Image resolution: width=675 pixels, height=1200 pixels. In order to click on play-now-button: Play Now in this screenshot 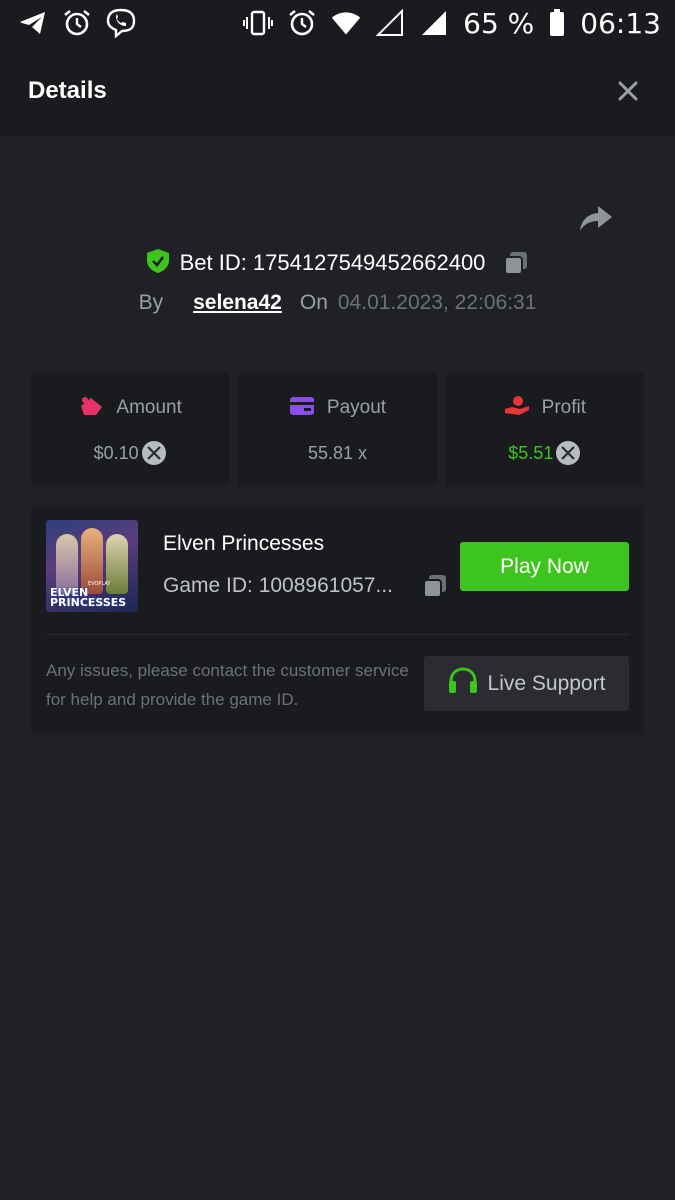, I will do `click(544, 566)`.